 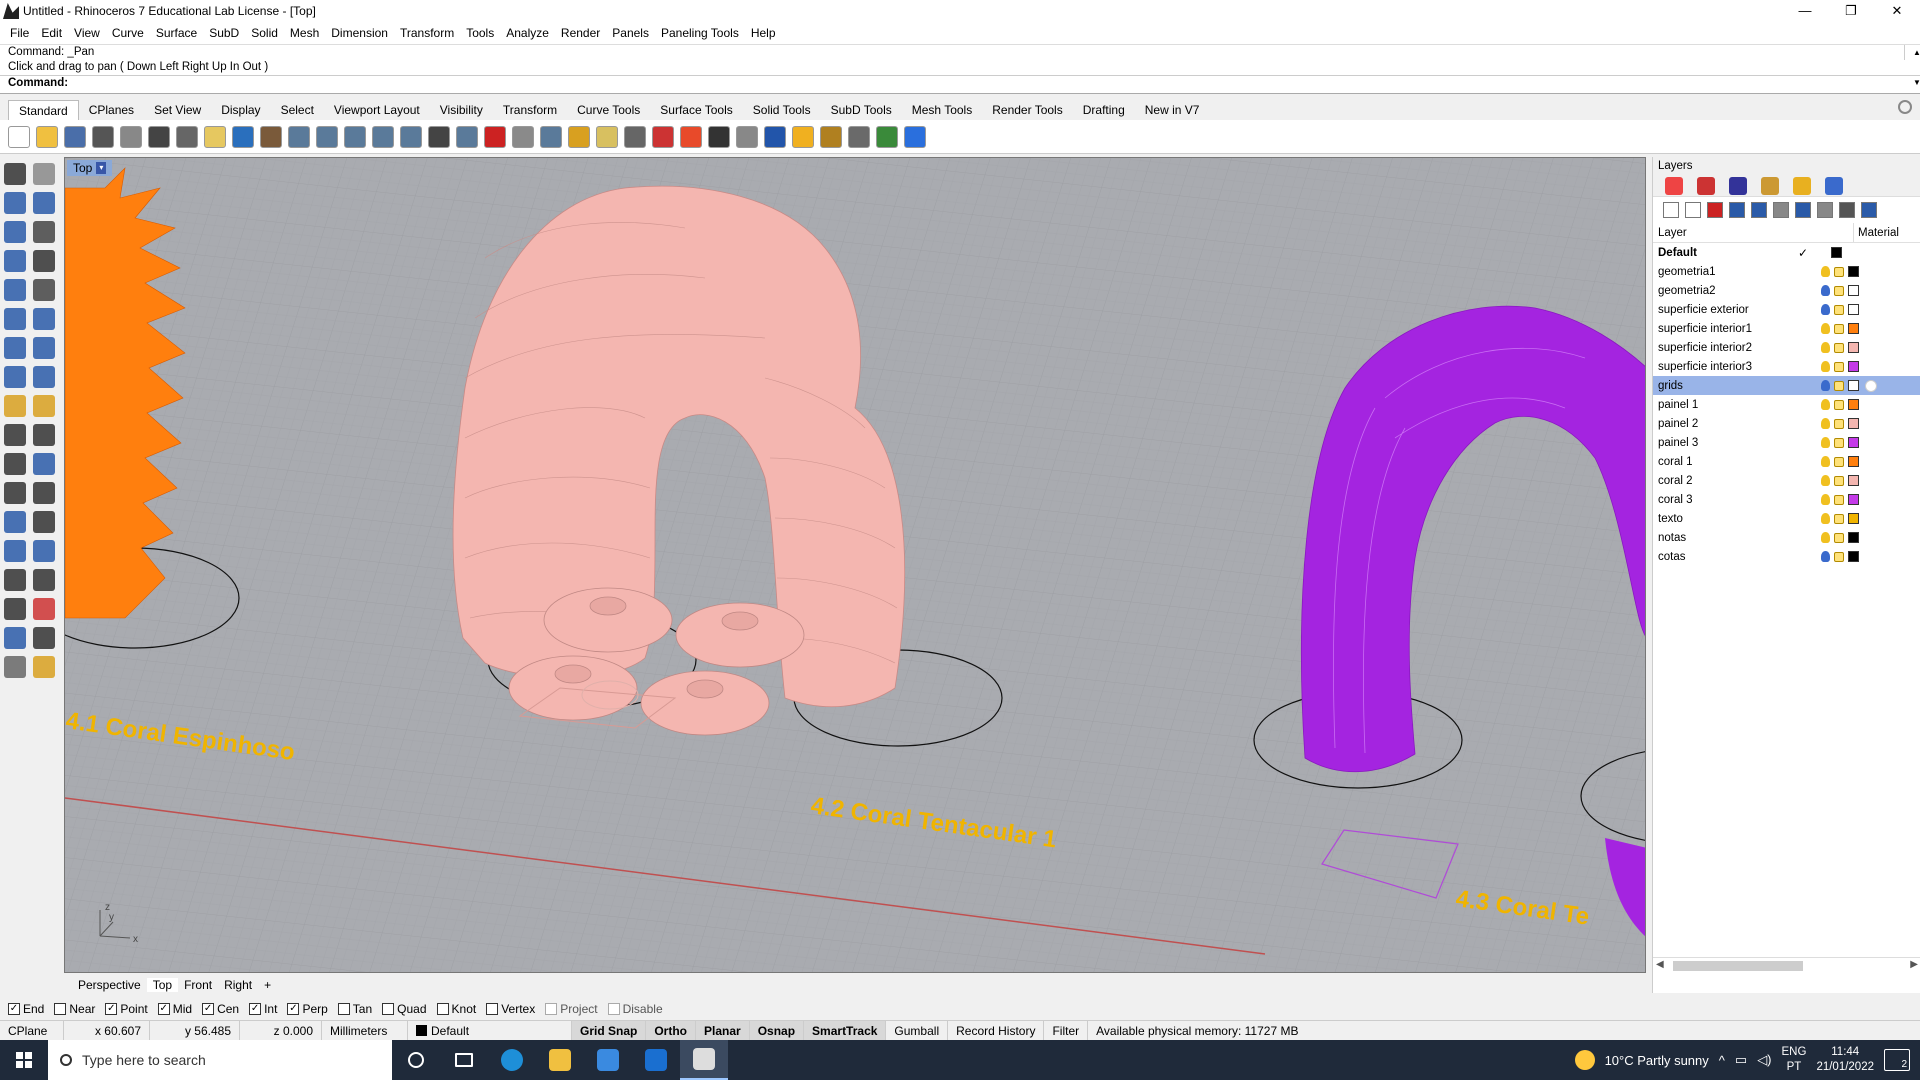 What do you see at coordinates (1738, 966) in the screenshot?
I see `scroll-thumb` at bounding box center [1738, 966].